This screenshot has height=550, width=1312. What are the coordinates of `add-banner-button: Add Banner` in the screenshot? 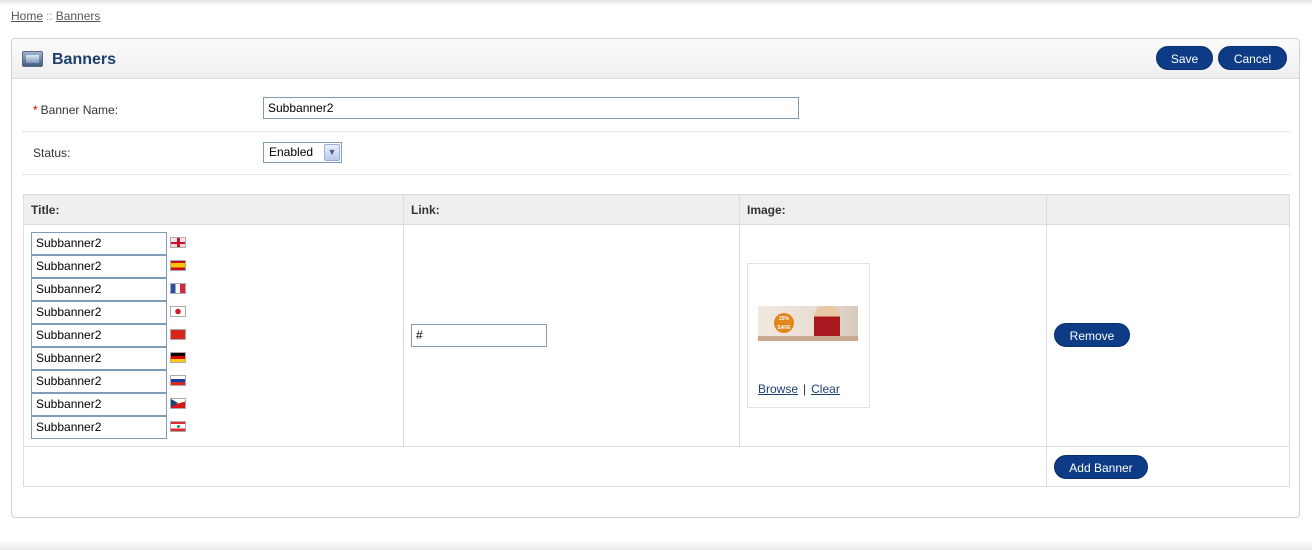 It's located at (1101, 467).